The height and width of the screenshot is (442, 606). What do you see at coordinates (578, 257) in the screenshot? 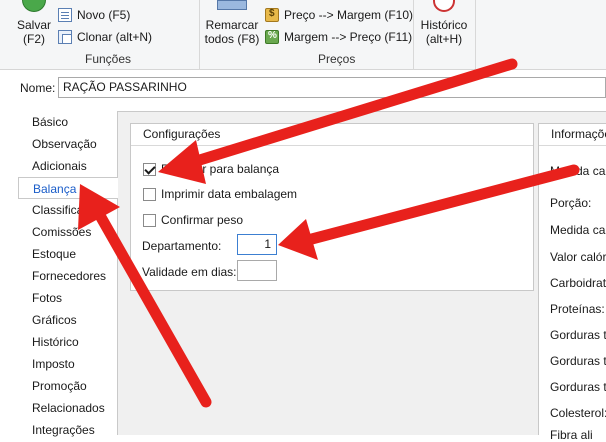
I see `info-row: Valor calór` at bounding box center [578, 257].